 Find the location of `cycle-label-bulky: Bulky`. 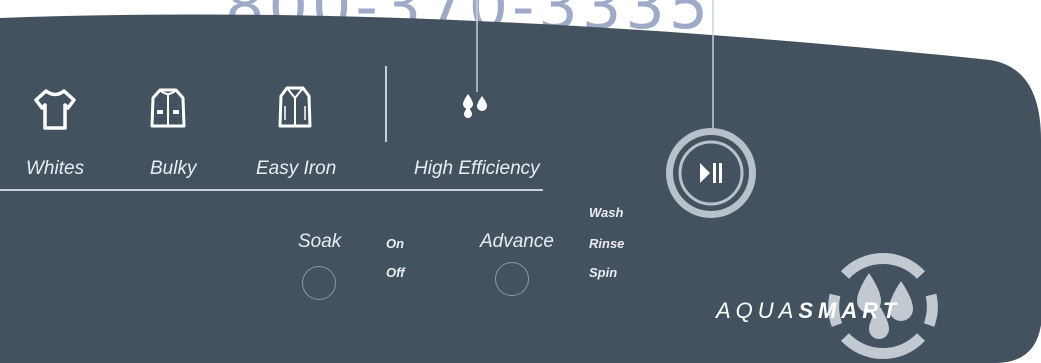

cycle-label-bulky: Bulky is located at coordinates (173, 169).